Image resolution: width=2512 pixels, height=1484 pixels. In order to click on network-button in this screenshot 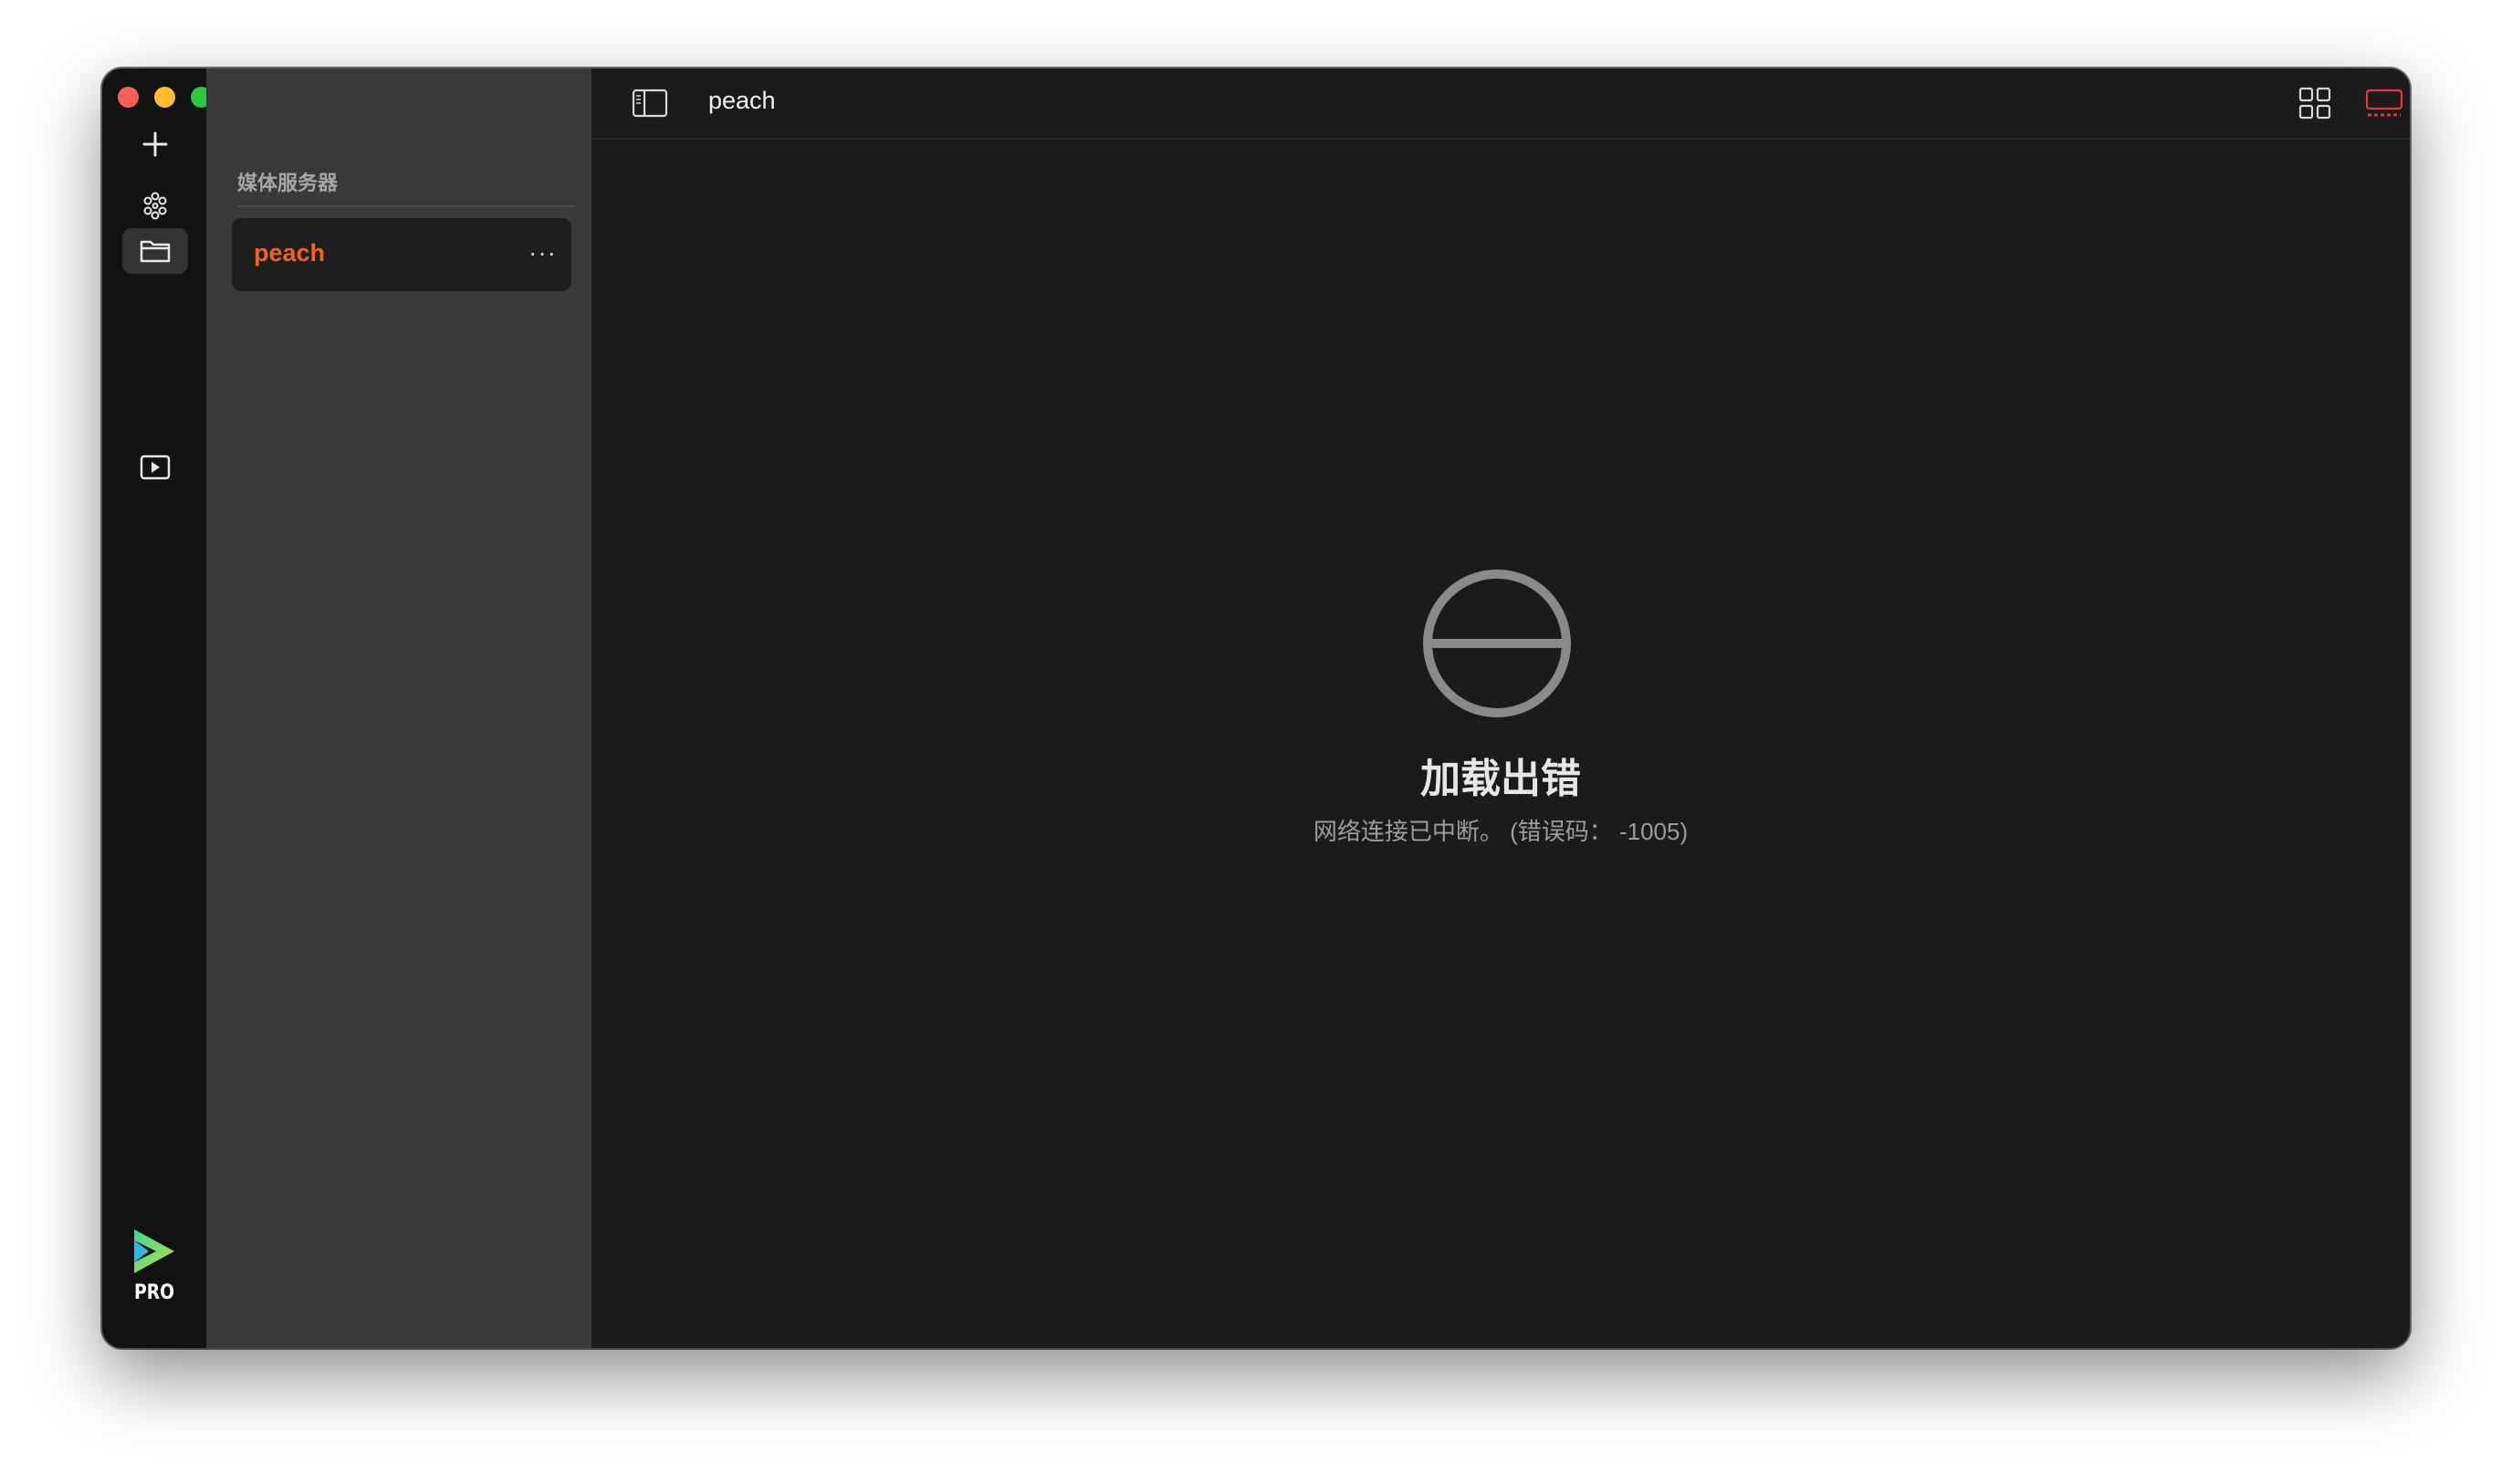, I will do `click(155, 206)`.